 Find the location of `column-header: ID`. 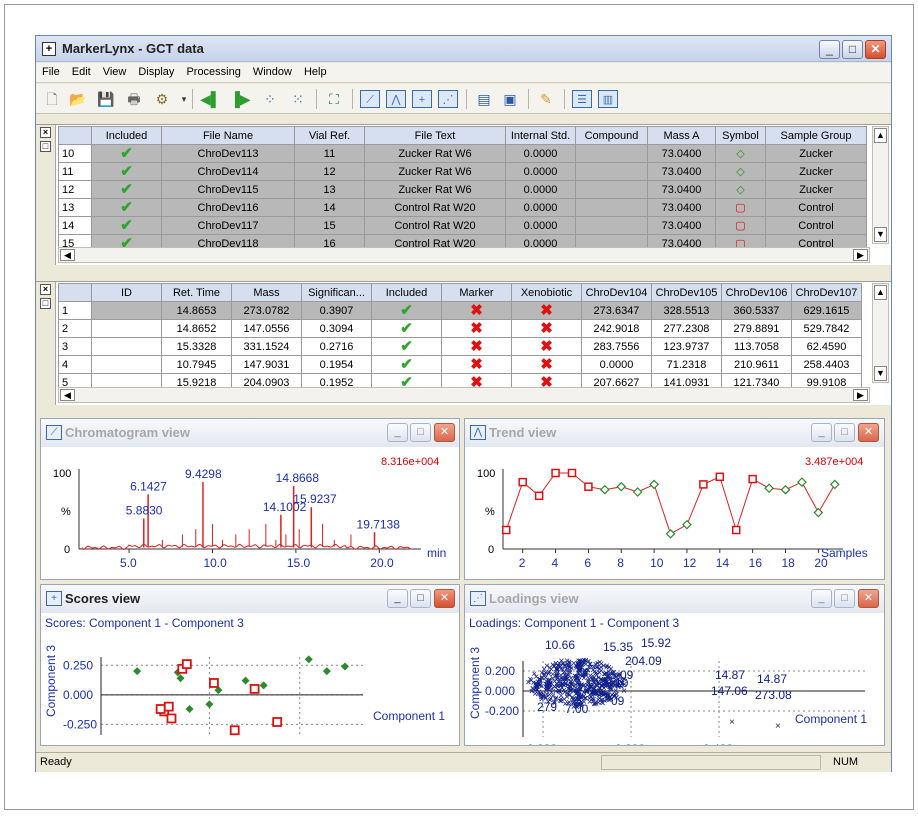

column-header: ID is located at coordinates (127, 293).